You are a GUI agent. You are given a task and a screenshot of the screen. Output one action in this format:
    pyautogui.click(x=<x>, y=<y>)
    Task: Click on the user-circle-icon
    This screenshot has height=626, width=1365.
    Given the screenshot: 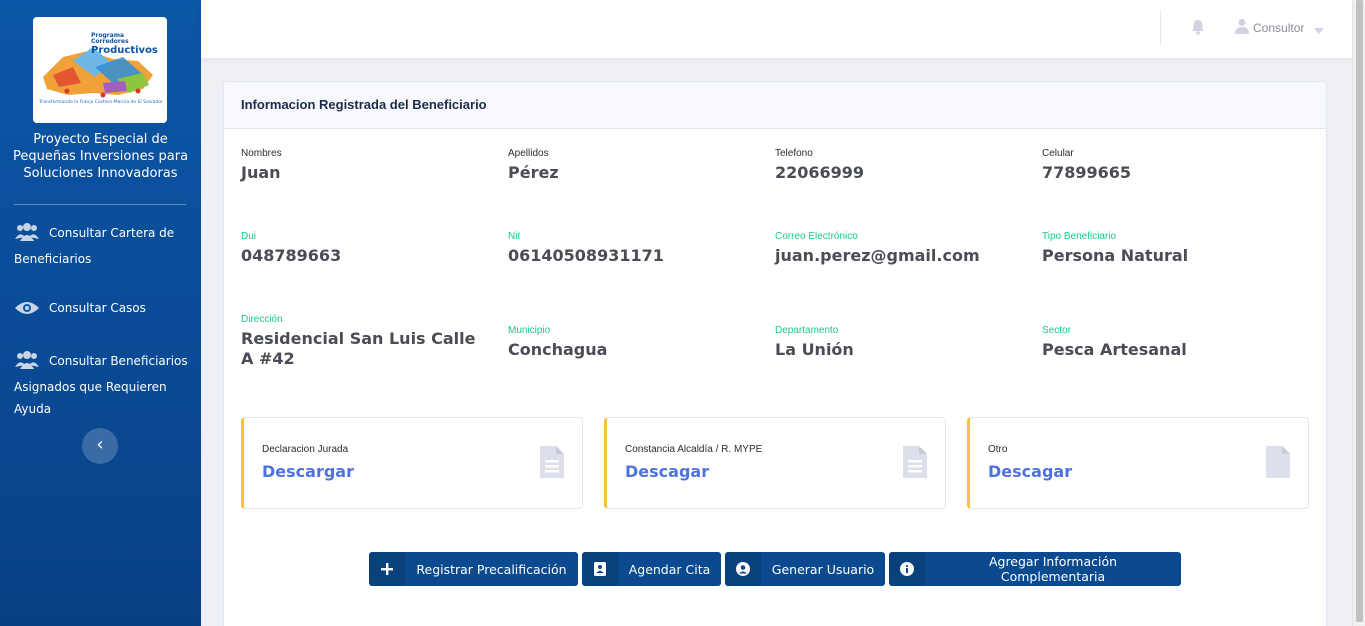 What is the action you would take?
    pyautogui.click(x=743, y=569)
    